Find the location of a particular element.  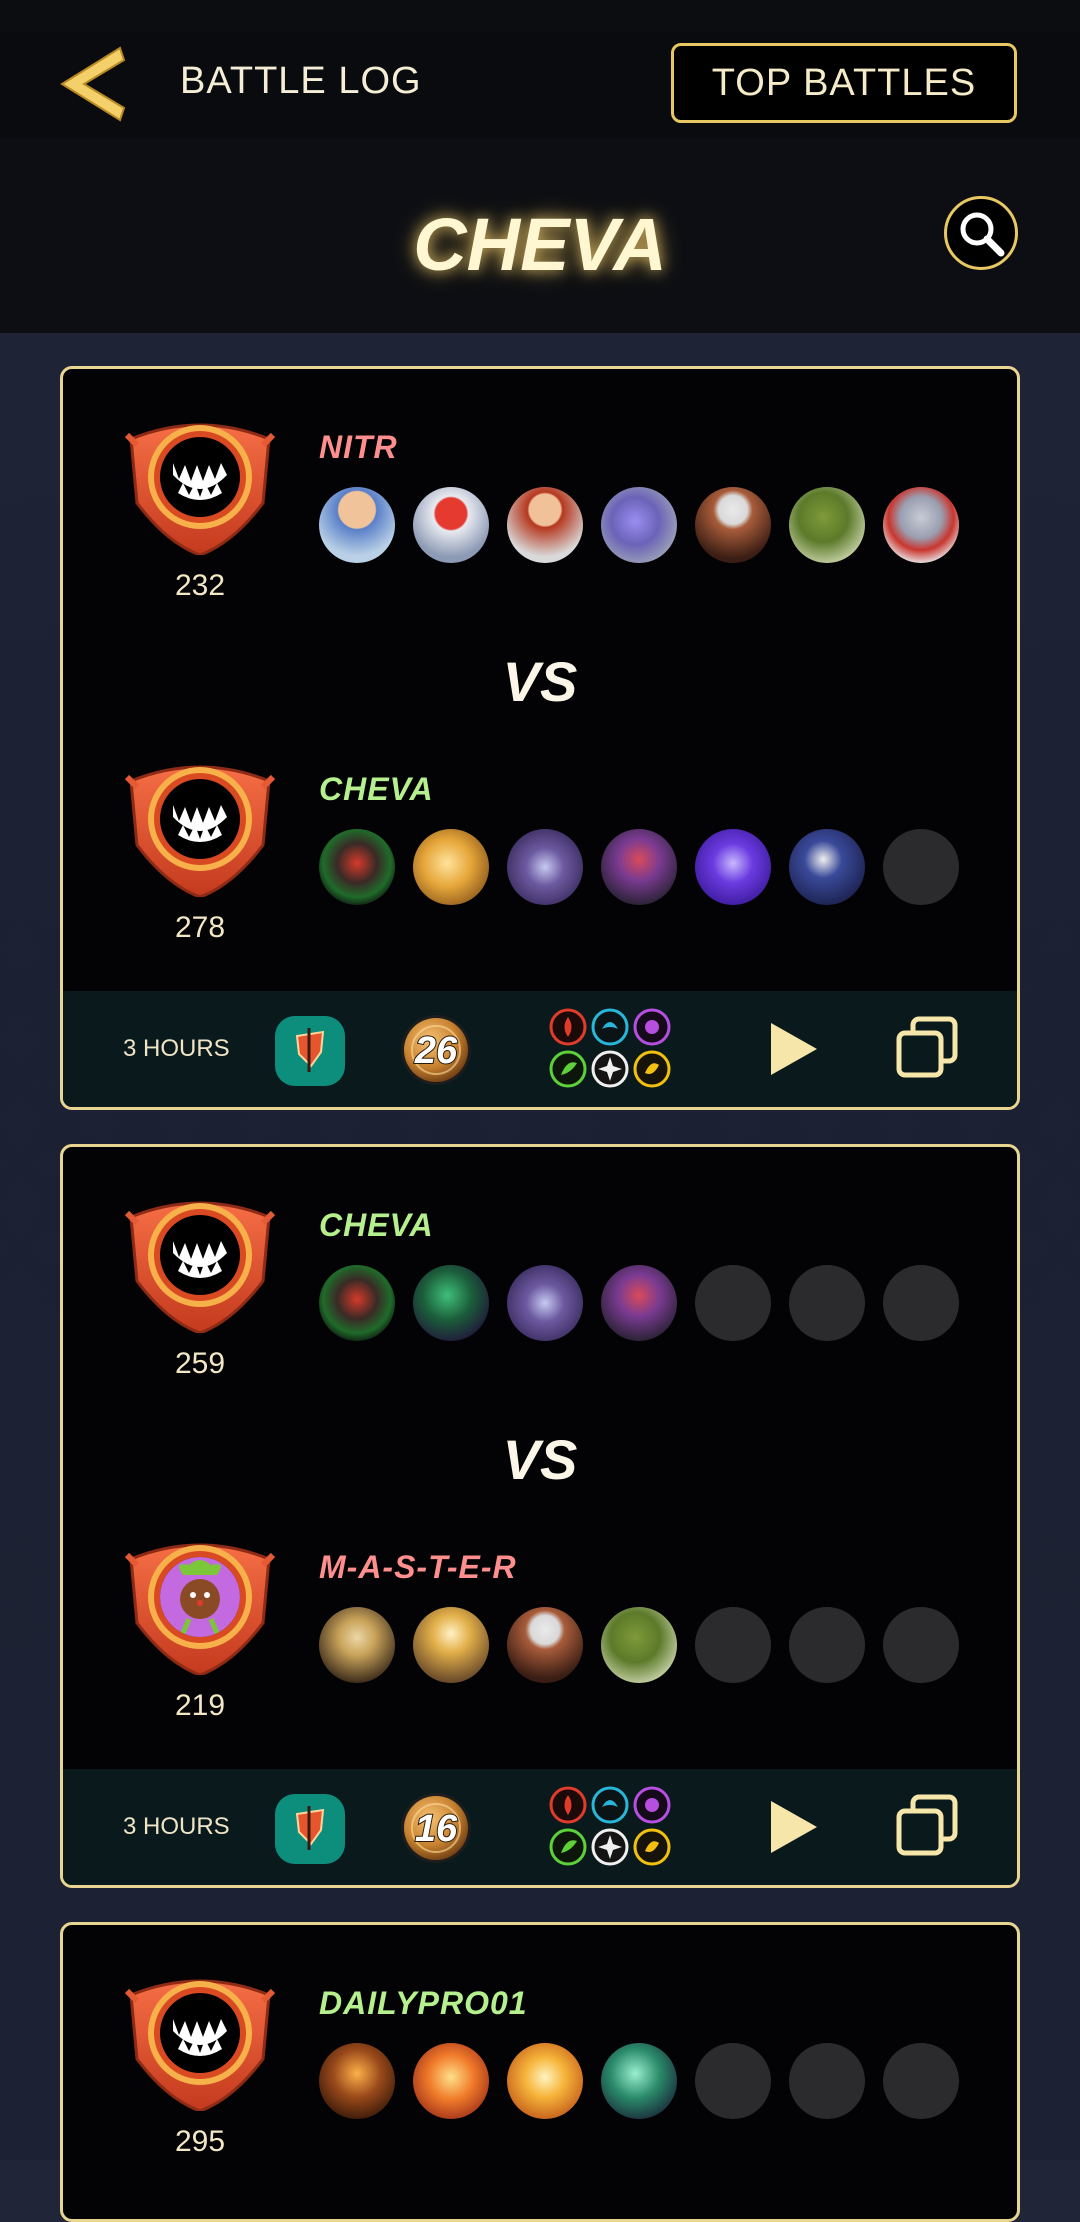

player-name-loser: NITR is located at coordinates (358, 447).